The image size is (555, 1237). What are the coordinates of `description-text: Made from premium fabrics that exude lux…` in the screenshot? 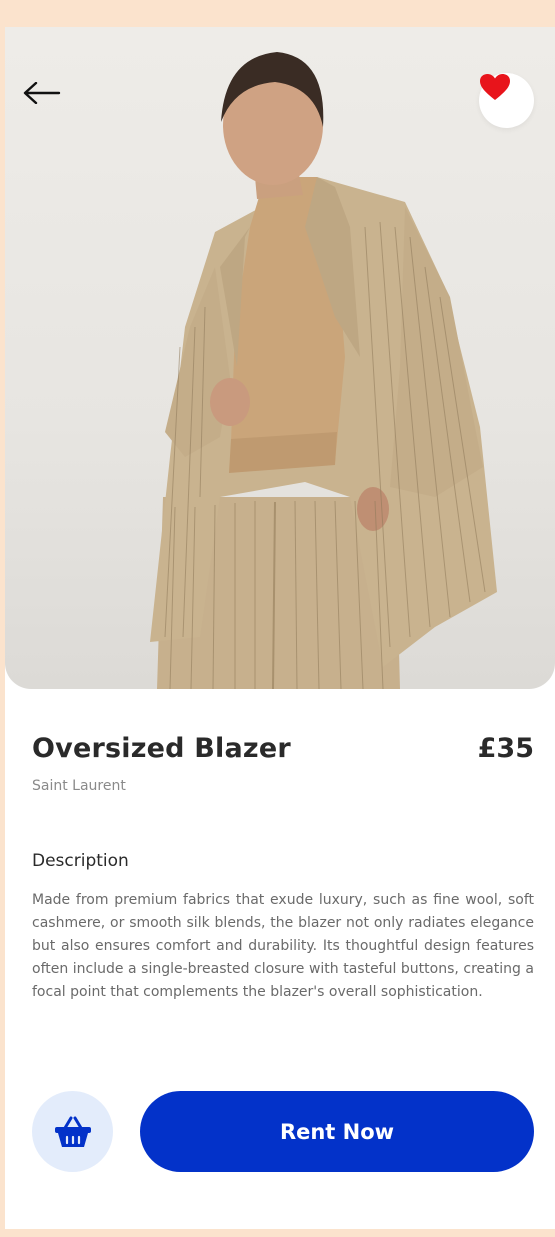 It's located at (283, 946).